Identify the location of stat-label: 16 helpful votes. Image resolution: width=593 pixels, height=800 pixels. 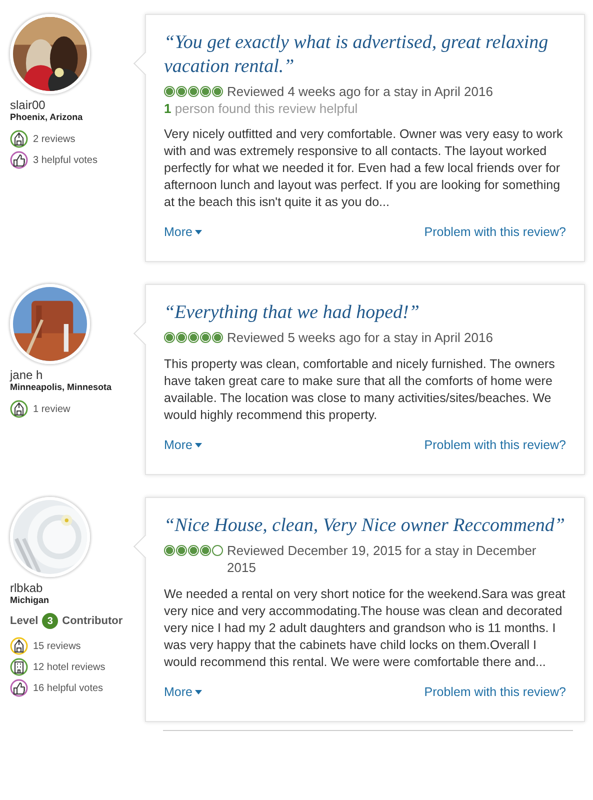
(68, 688).